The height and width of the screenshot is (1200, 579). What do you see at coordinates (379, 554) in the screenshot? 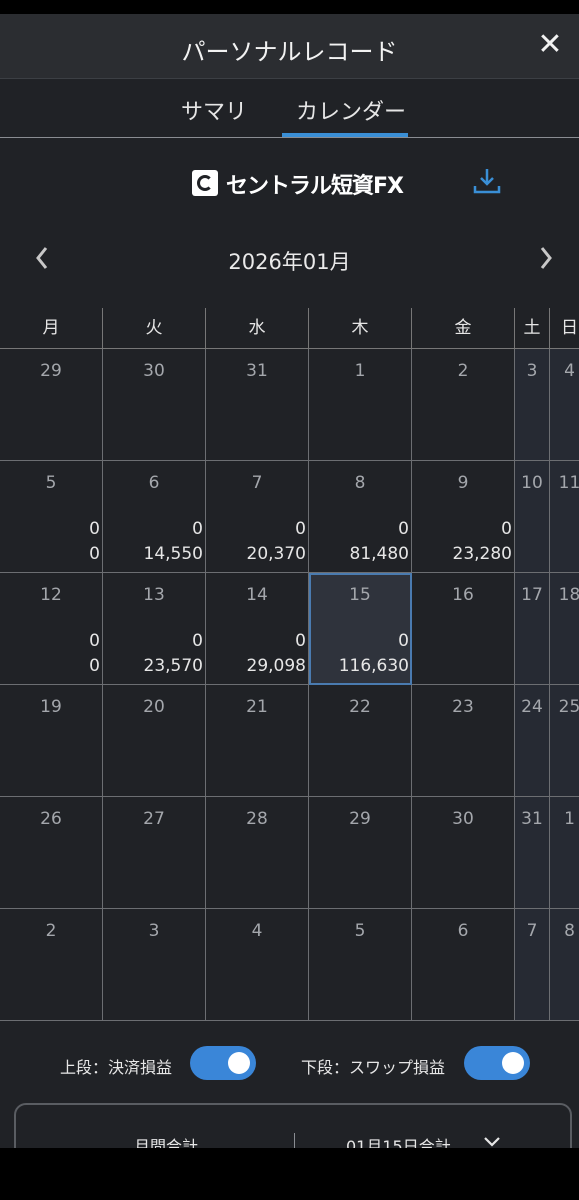
I see `swap-pnl-value: 81,480` at bounding box center [379, 554].